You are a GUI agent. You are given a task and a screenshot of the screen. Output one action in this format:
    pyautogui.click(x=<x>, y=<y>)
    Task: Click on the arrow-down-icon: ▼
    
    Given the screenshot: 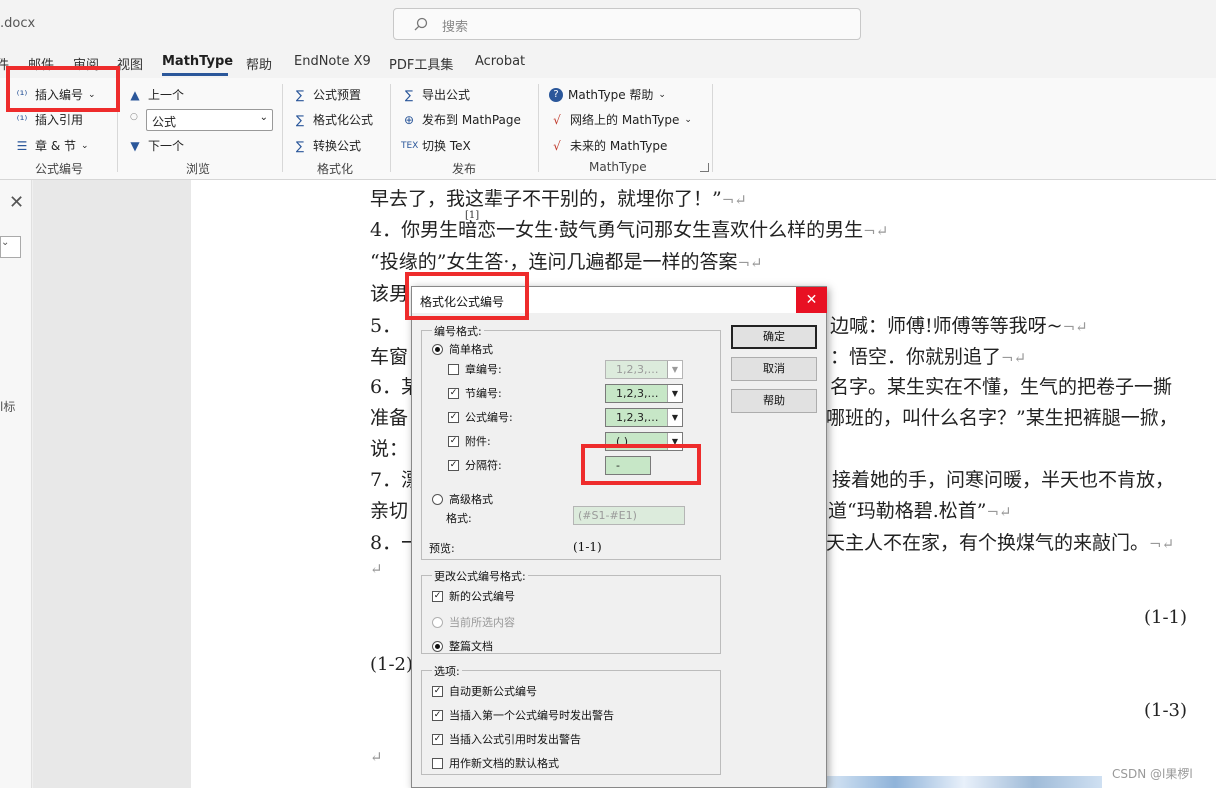 What is the action you would take?
    pyautogui.click(x=135, y=145)
    